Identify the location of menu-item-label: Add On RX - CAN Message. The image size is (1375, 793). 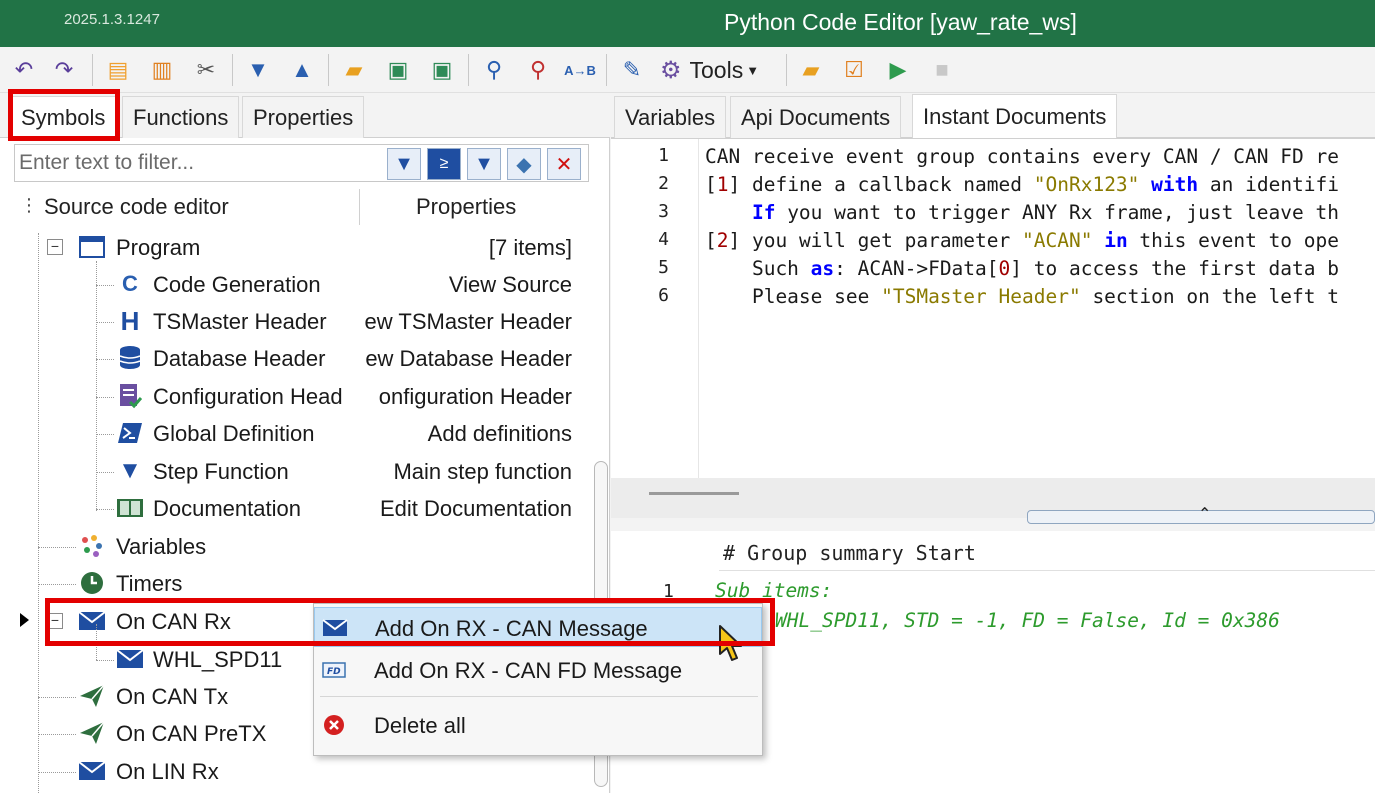
(511, 628).